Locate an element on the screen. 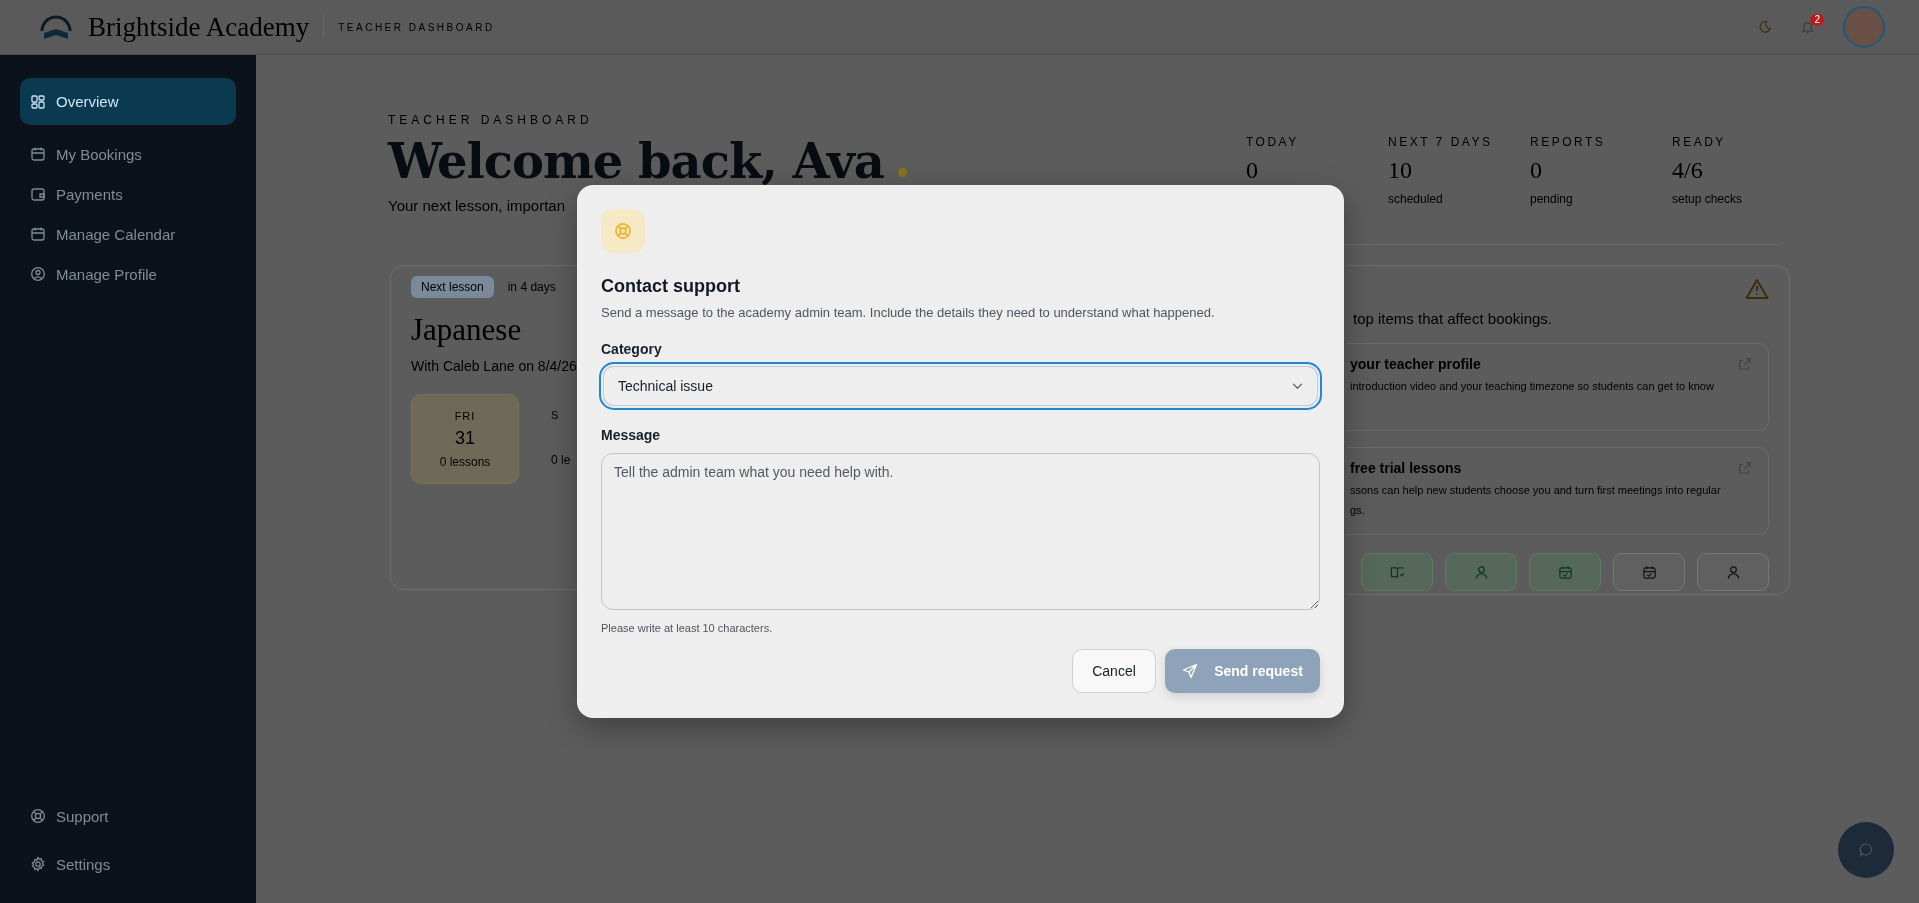 This screenshot has height=903, width=1919. cancel-button: Cancel is located at coordinates (1114, 671).